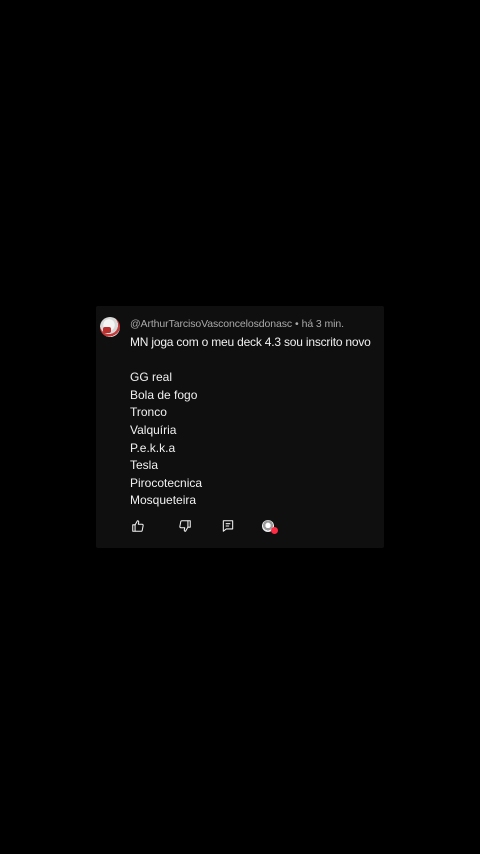 The width and height of the screenshot is (480, 854). What do you see at coordinates (110, 327) in the screenshot?
I see `commenter-avatar` at bounding box center [110, 327].